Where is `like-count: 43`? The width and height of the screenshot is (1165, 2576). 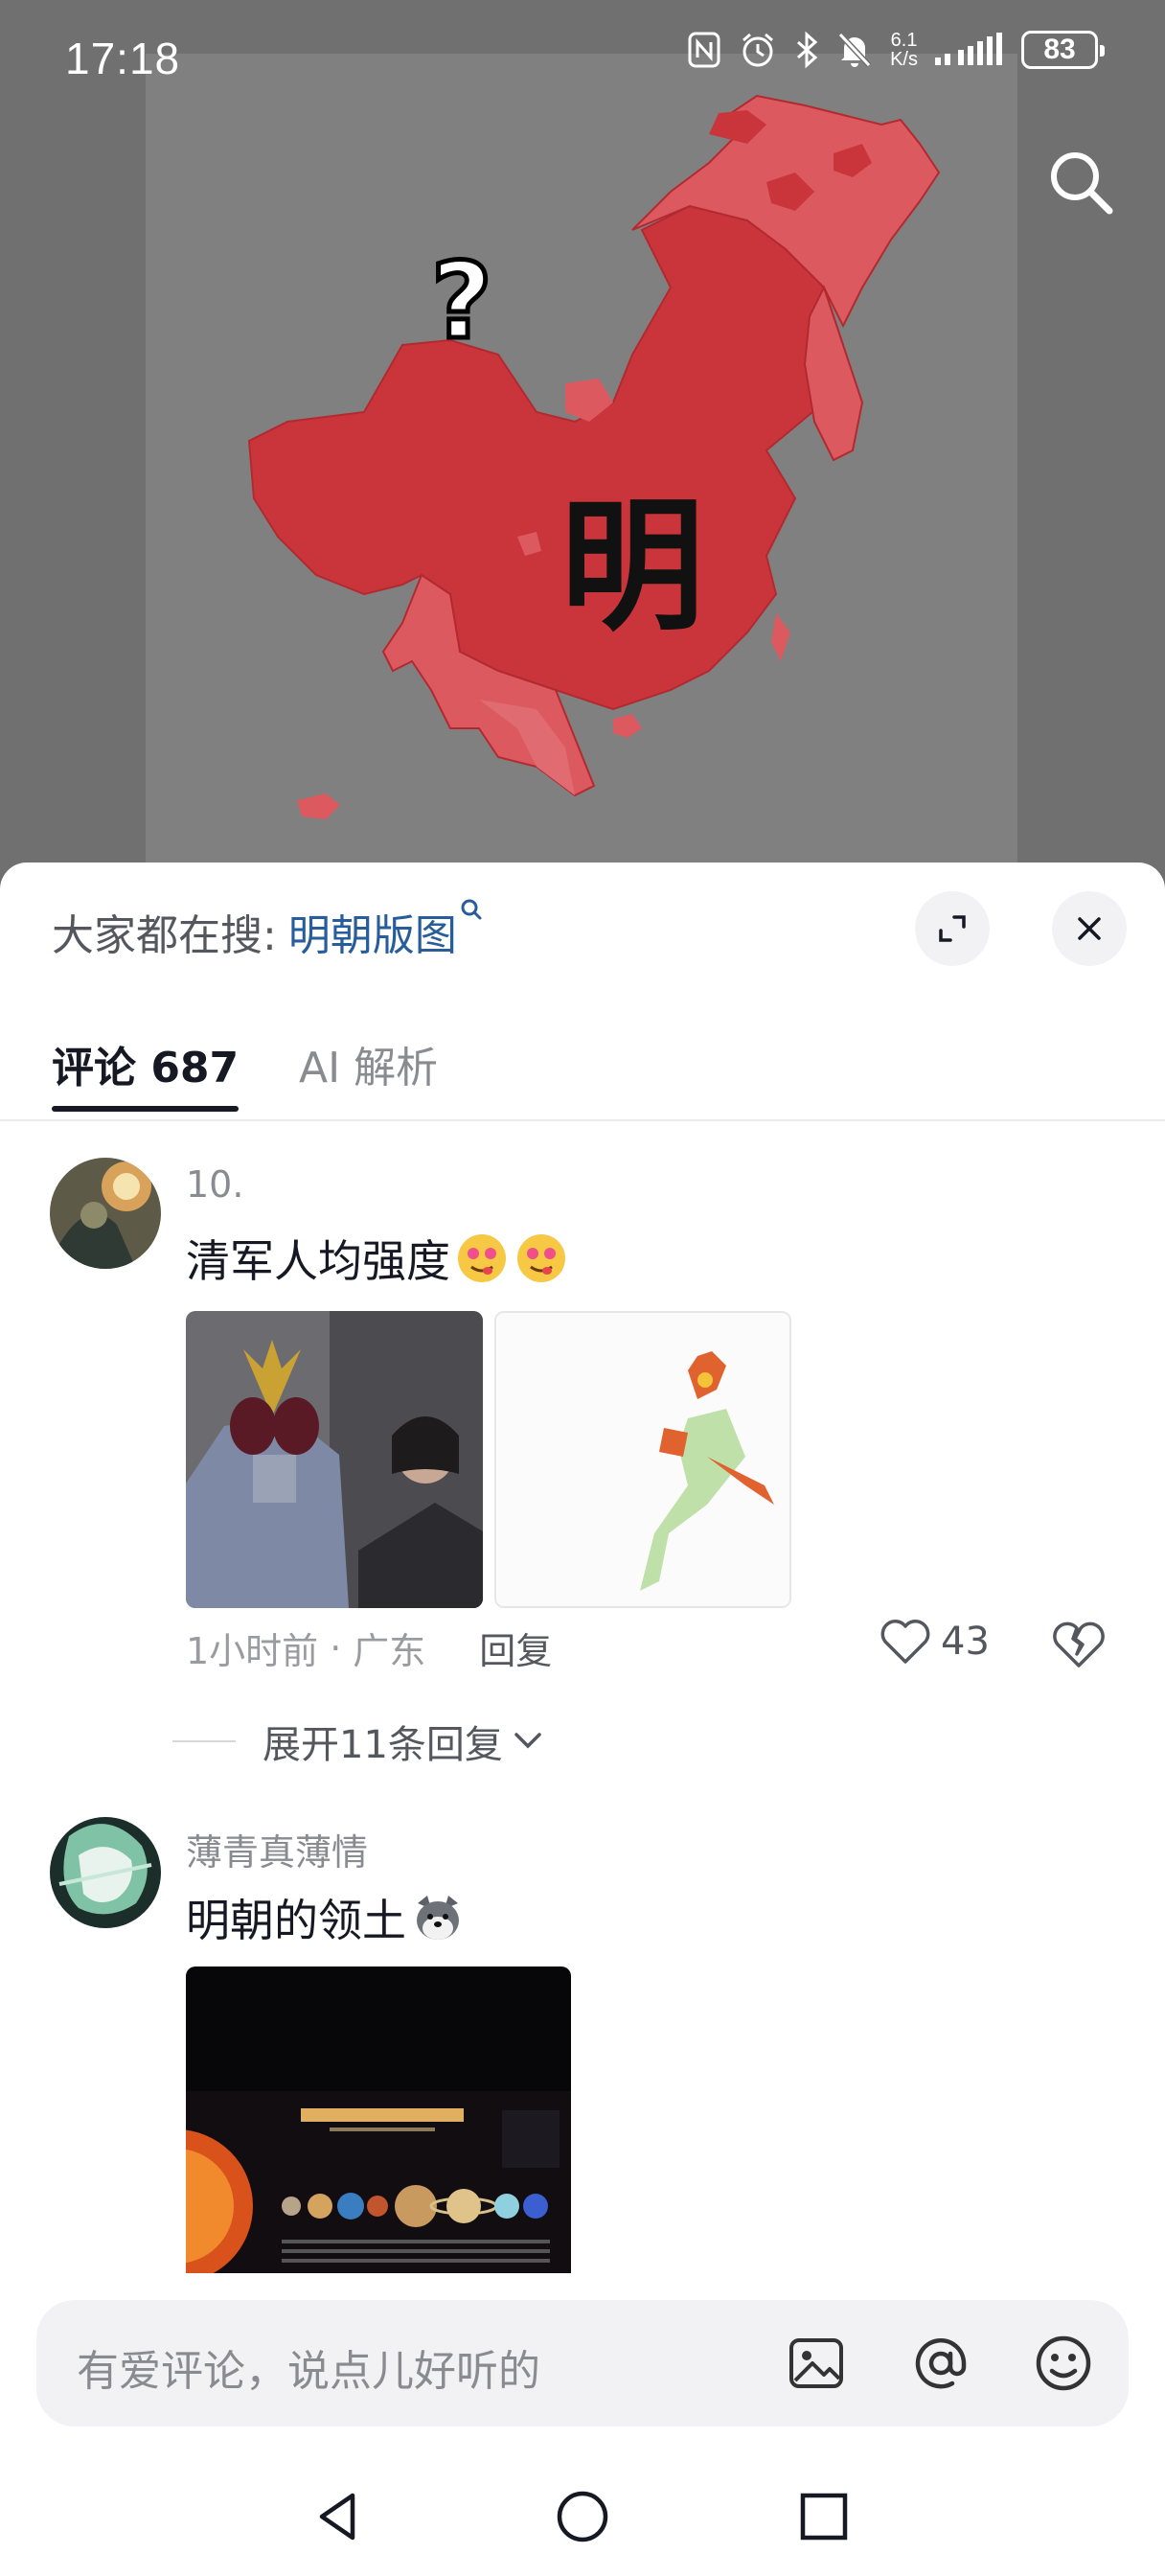
like-count: 43 is located at coordinates (966, 1642).